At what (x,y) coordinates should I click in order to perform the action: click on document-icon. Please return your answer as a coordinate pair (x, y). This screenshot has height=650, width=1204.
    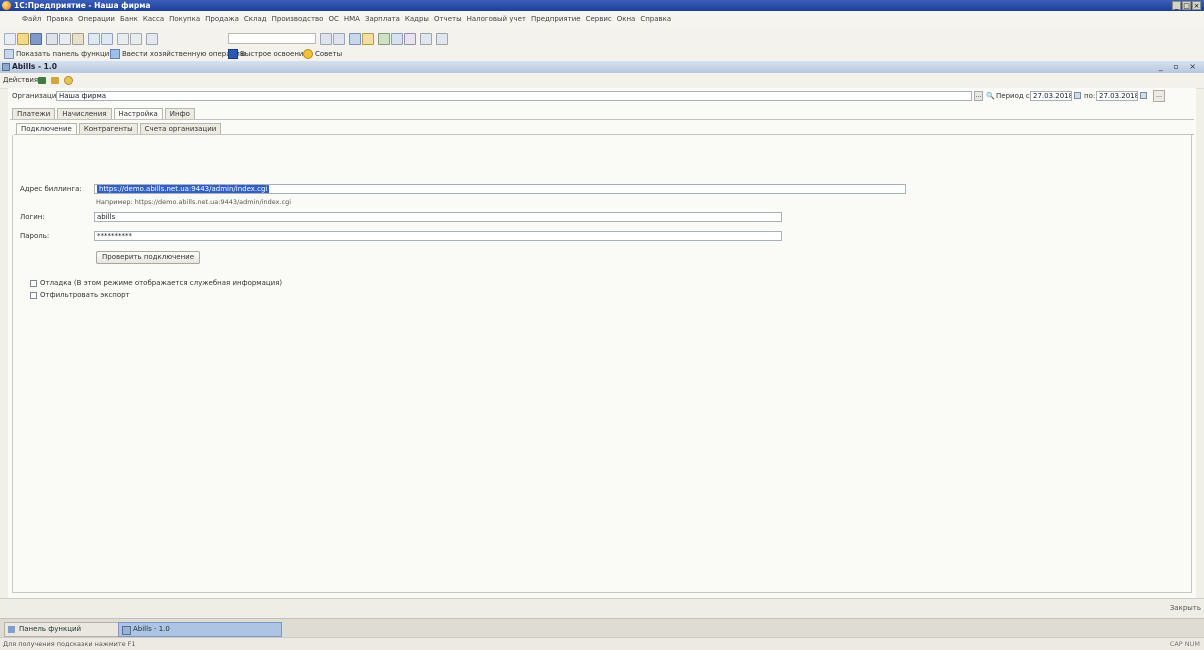
    Looking at the image, I should click on (6, 67).